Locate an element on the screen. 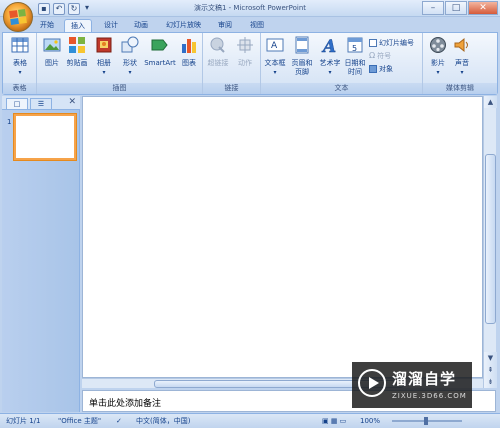 The height and width of the screenshot is (428, 500). slide-thumbnail-number: 1 is located at coordinates (9, 122).